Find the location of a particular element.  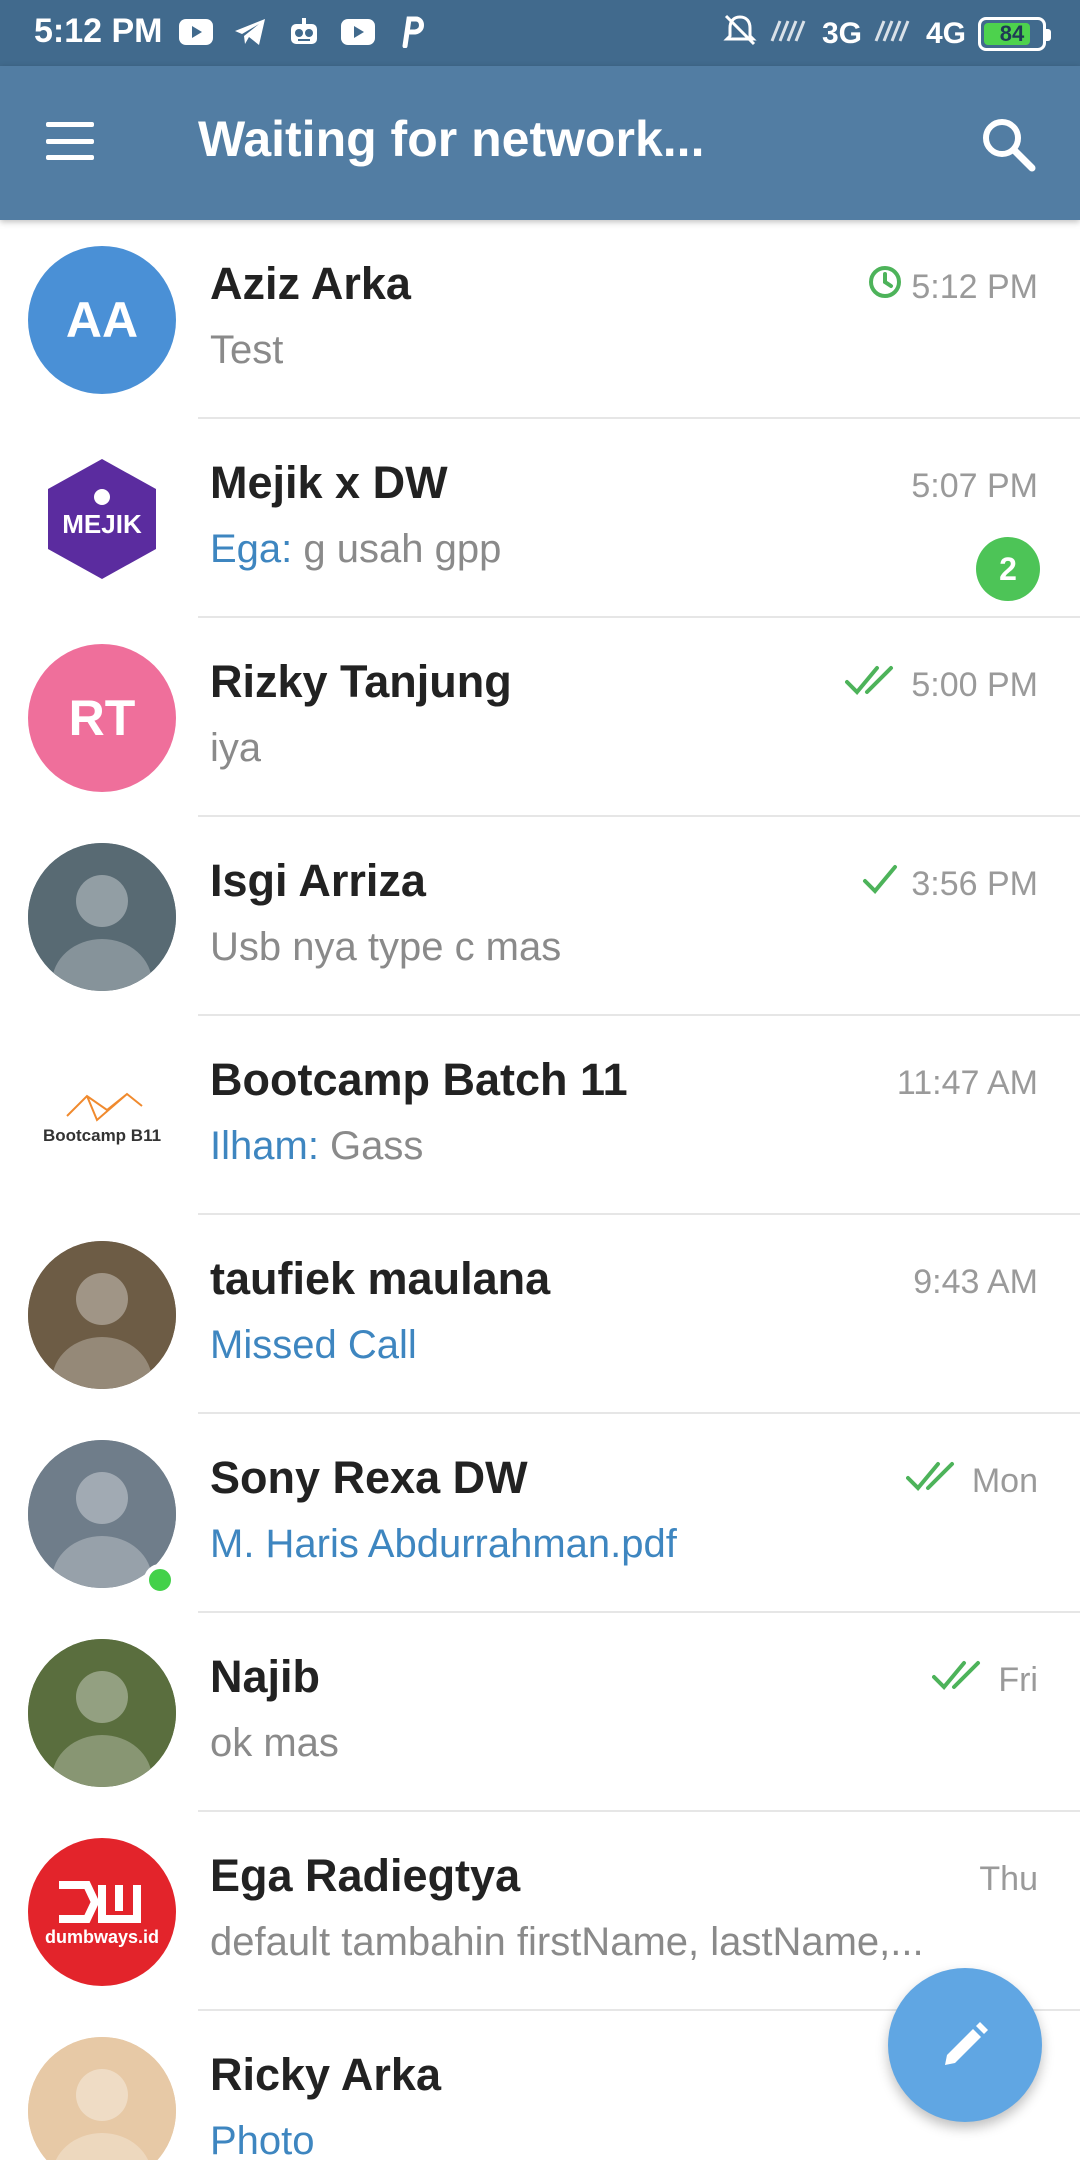

network-4g-label: 4G is located at coordinates (945, 33).